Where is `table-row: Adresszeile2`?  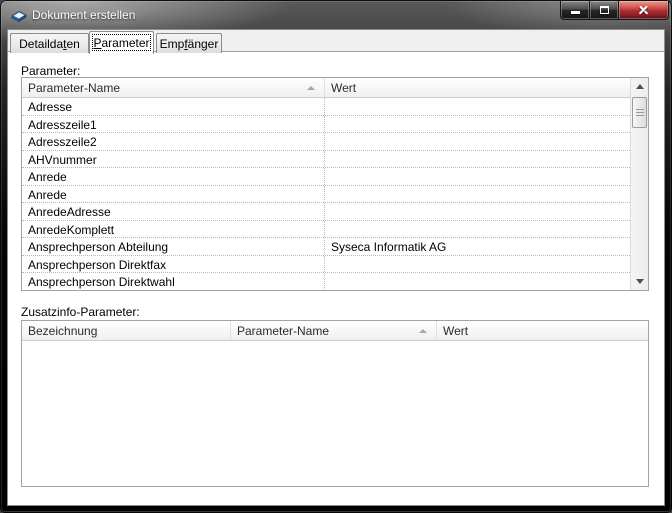 table-row: Adresszeile2 is located at coordinates (326, 142).